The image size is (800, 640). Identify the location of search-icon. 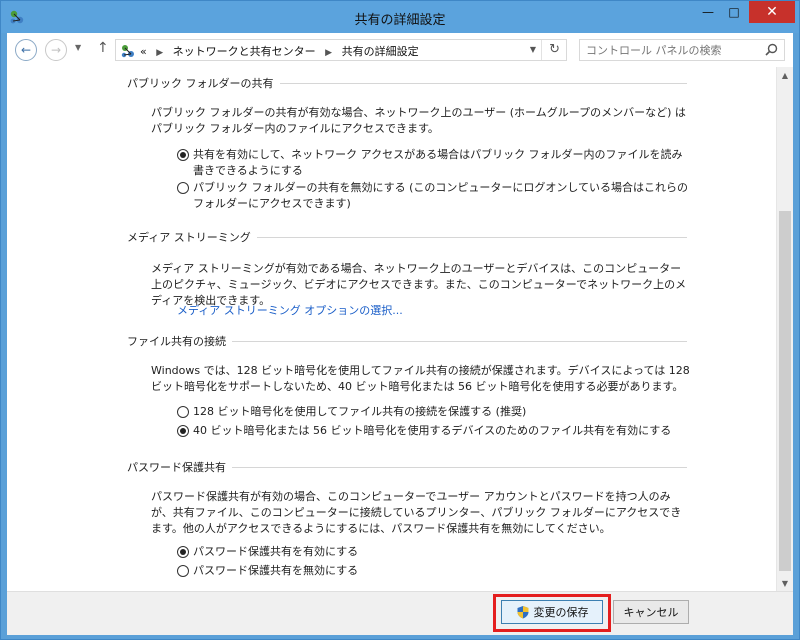
(771, 49).